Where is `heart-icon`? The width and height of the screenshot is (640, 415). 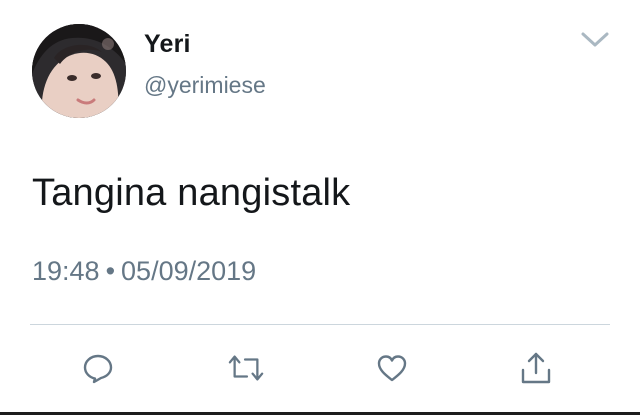 heart-icon is located at coordinates (392, 368).